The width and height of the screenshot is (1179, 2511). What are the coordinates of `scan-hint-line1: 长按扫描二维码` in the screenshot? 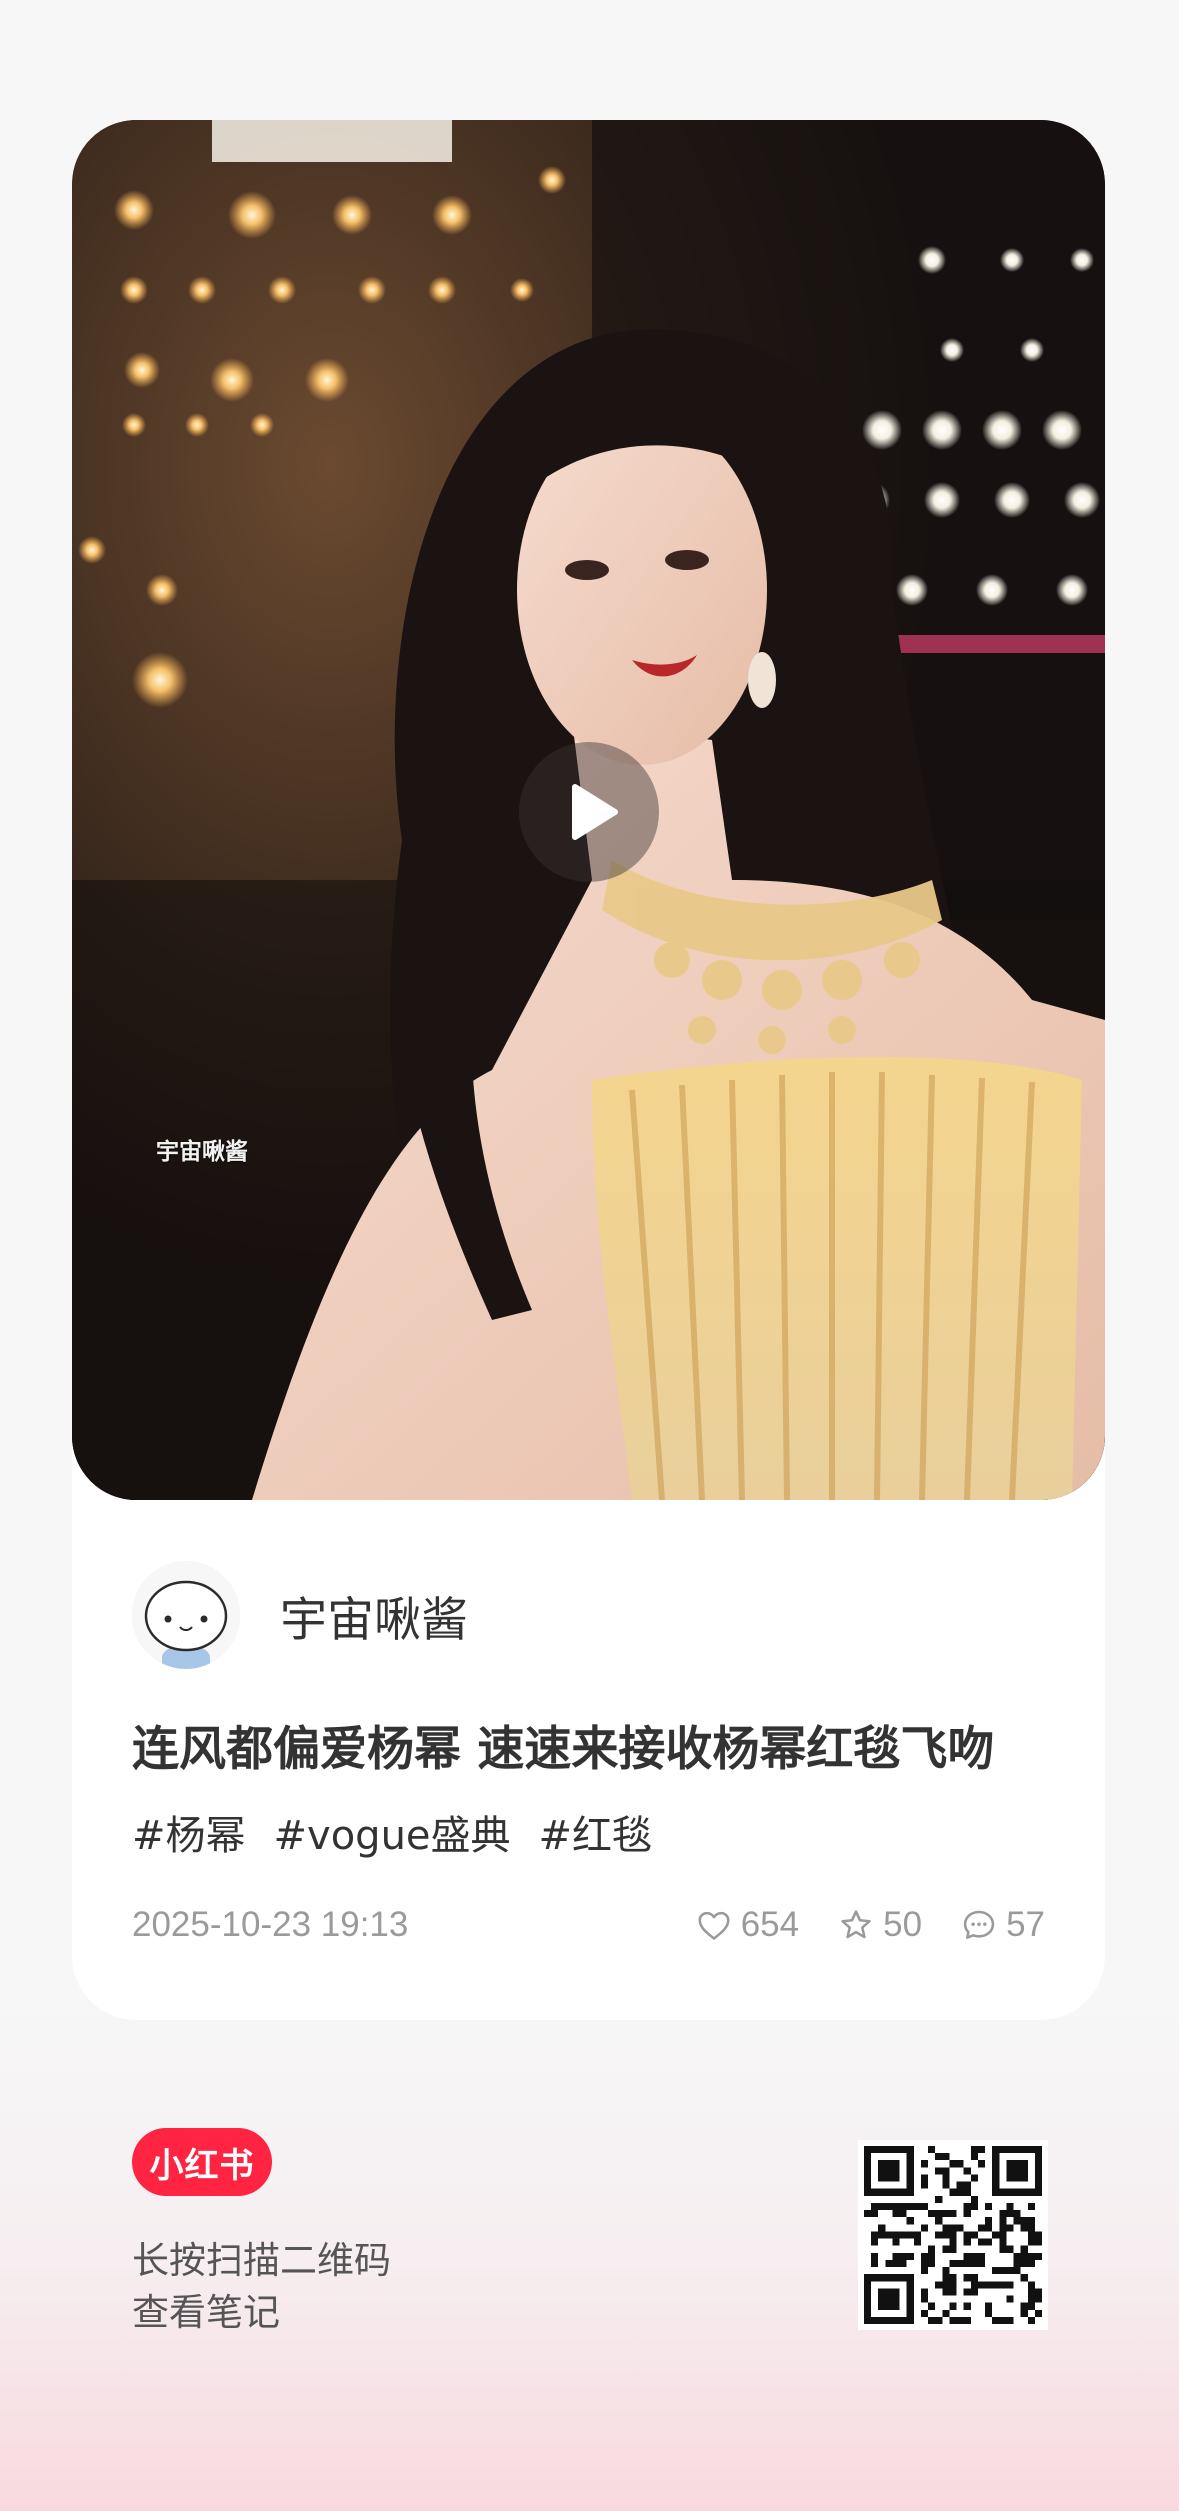 It's located at (261, 2260).